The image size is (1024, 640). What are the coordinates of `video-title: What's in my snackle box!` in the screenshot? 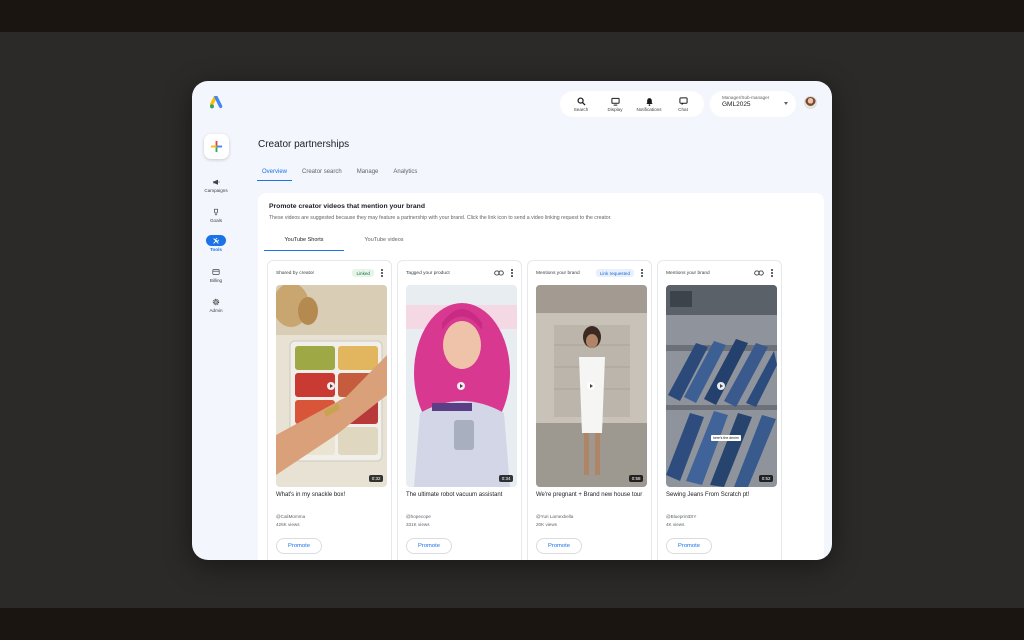 It's located at (311, 495).